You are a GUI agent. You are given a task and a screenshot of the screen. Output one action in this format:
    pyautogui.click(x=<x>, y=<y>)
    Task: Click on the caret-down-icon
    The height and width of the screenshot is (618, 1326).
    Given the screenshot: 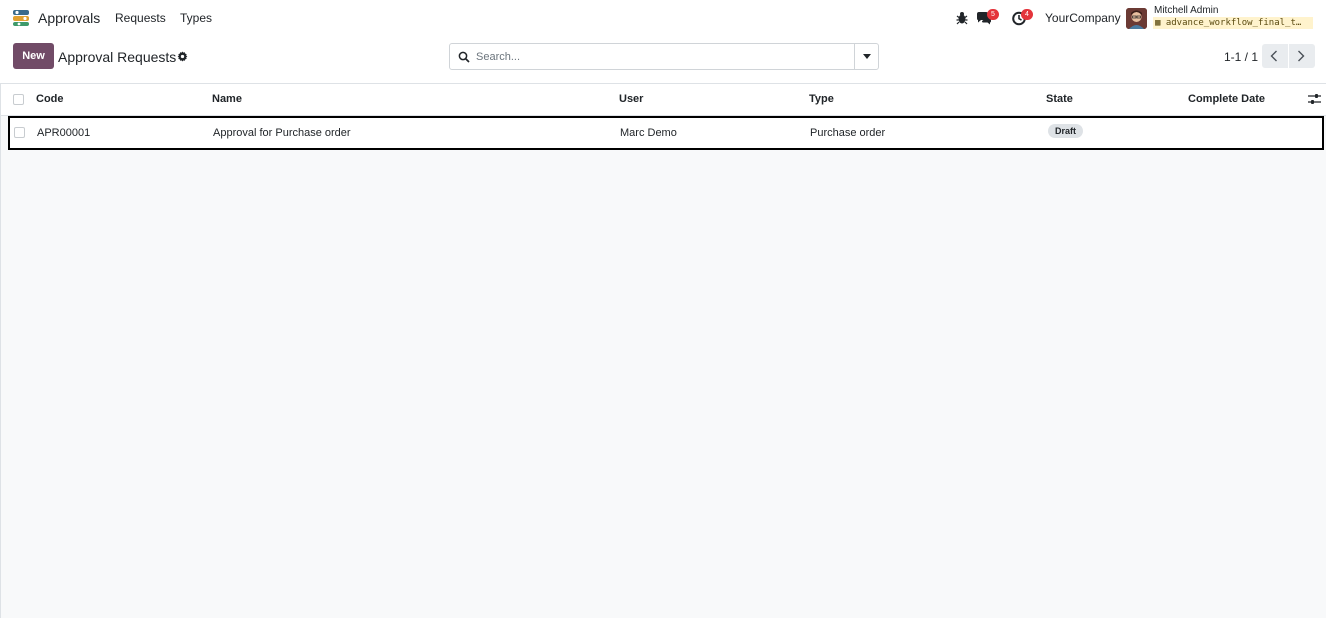 What is the action you would take?
    pyautogui.click(x=867, y=56)
    